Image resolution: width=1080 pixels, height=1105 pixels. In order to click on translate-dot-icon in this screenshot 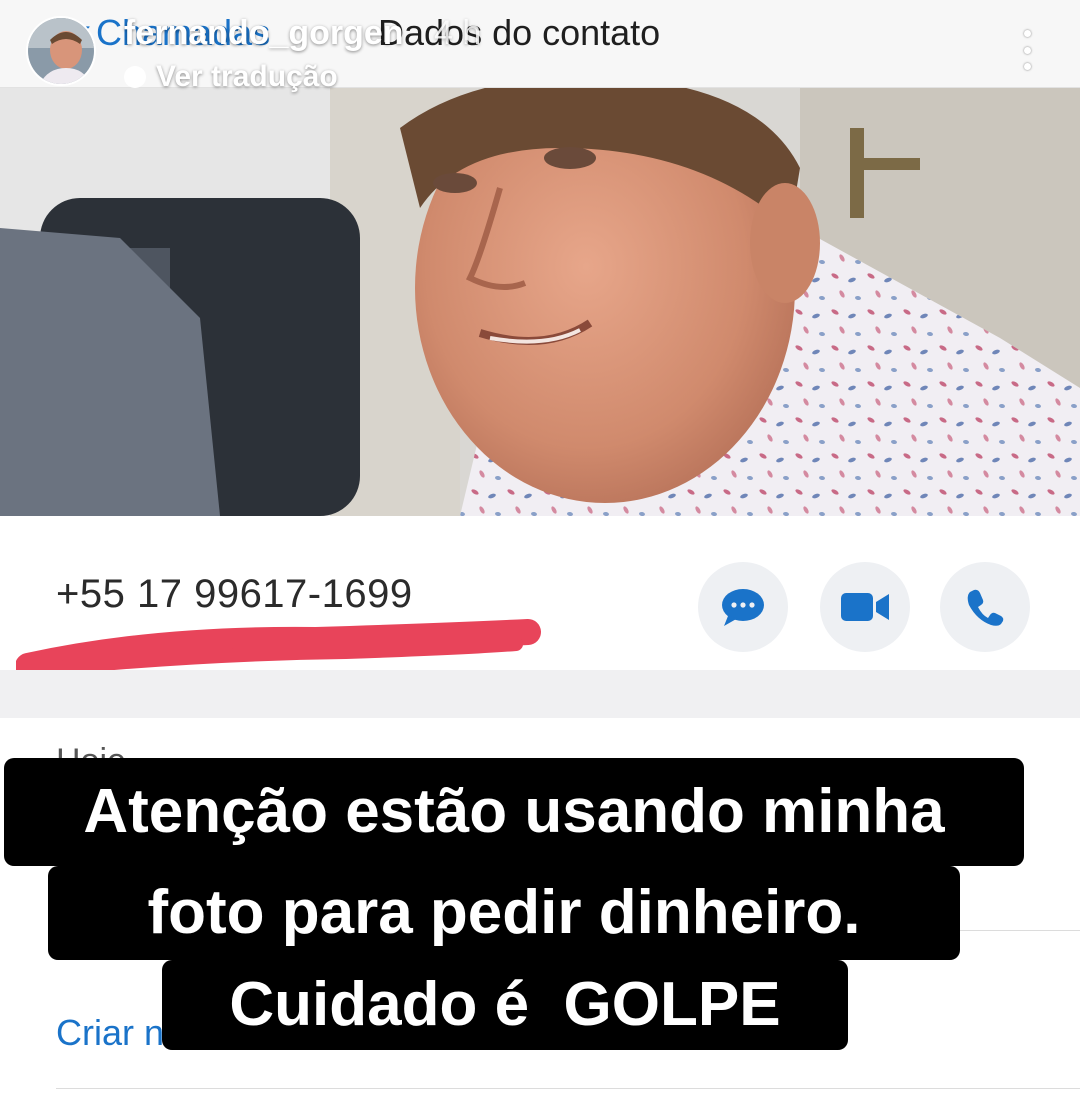, I will do `click(135, 77)`.